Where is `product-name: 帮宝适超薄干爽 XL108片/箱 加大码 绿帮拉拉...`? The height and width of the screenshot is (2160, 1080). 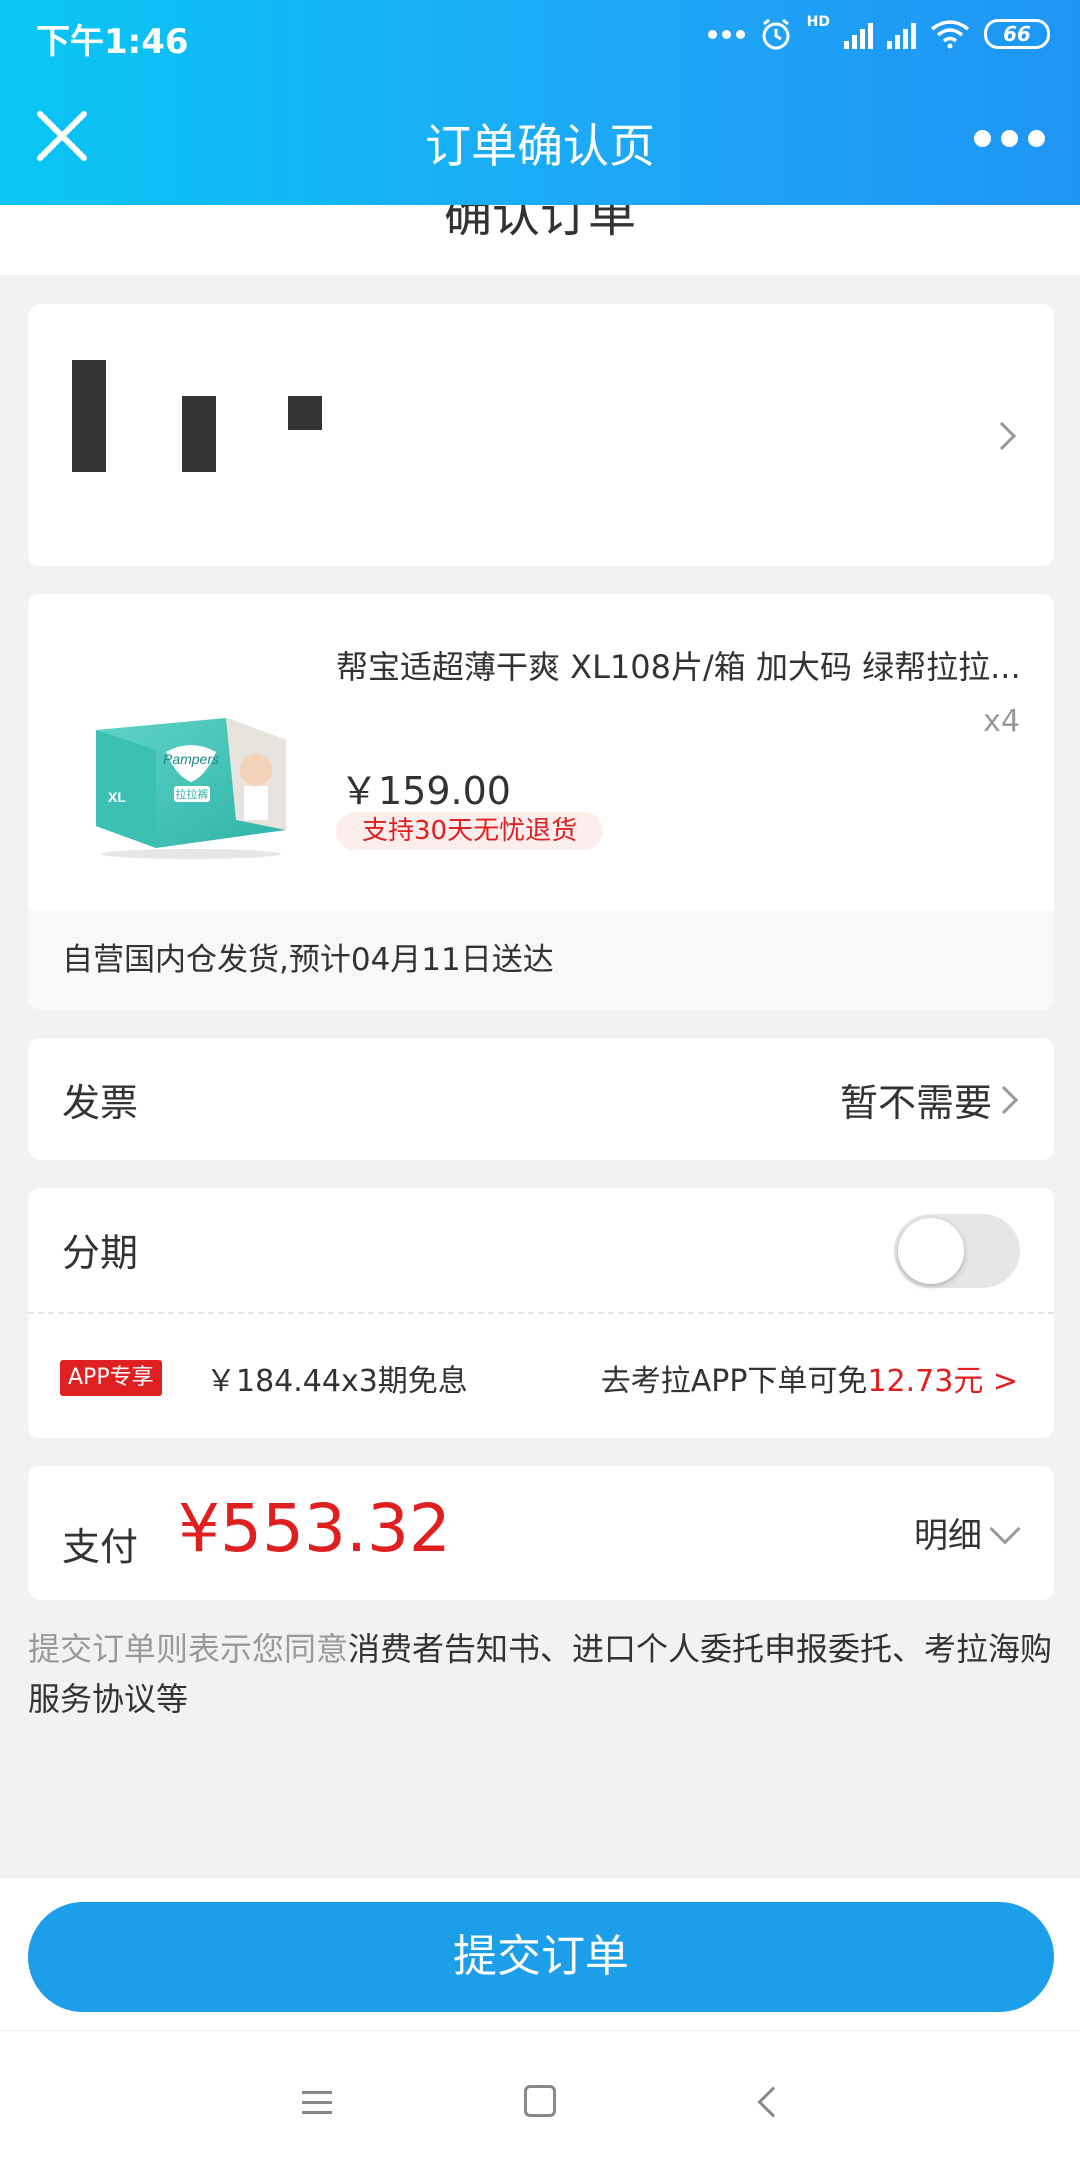 product-name: 帮宝适超薄干爽 XL108片/箱 加大码 绿帮拉拉... is located at coordinates (681, 665).